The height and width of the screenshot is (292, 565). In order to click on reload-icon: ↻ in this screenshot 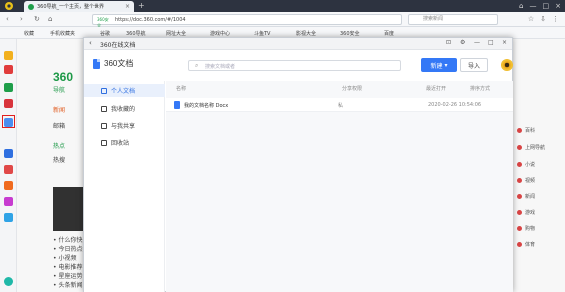, I will do `click(37, 19)`.